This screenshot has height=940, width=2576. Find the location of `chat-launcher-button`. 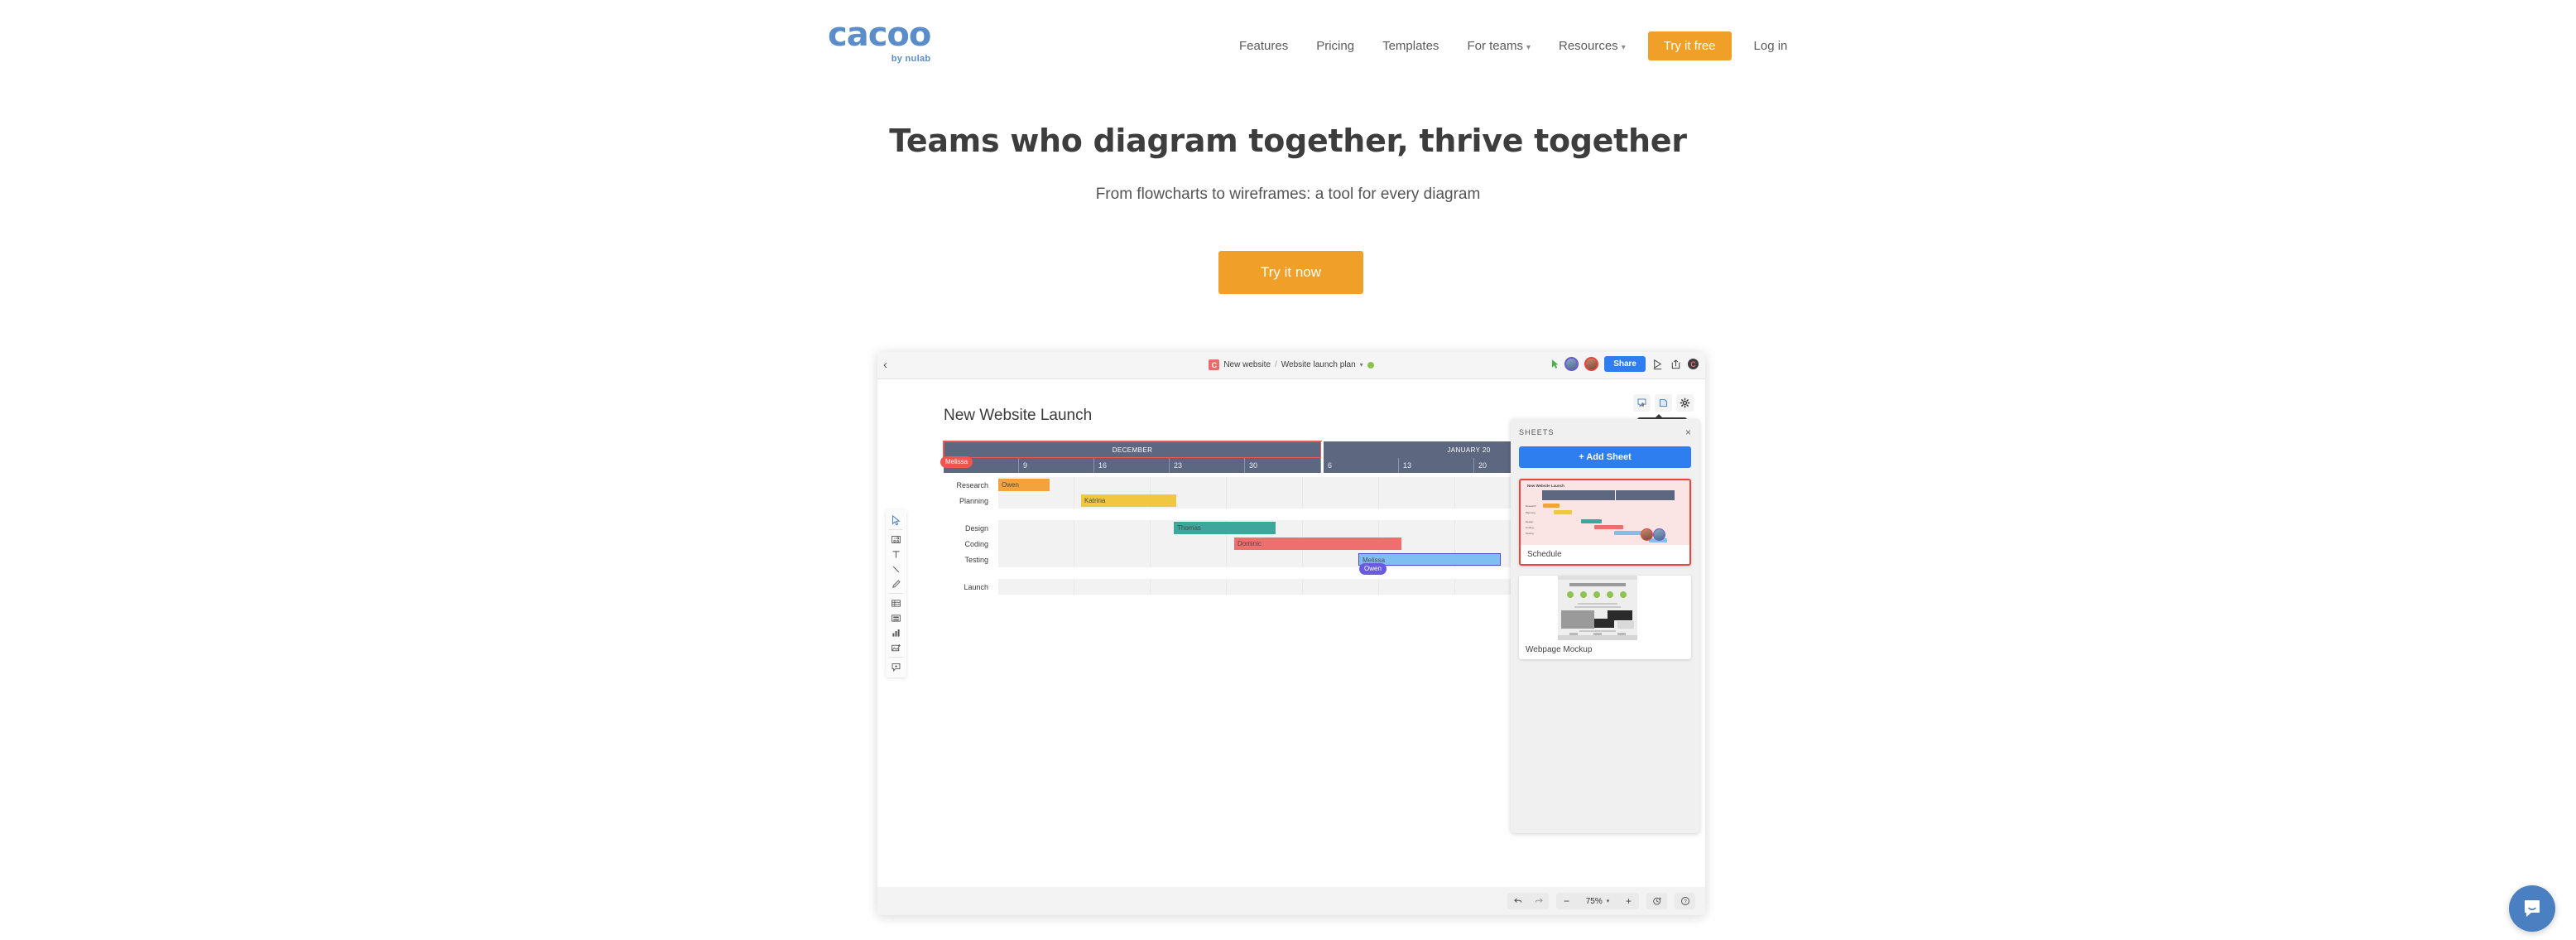

chat-launcher-button is located at coordinates (2532, 908).